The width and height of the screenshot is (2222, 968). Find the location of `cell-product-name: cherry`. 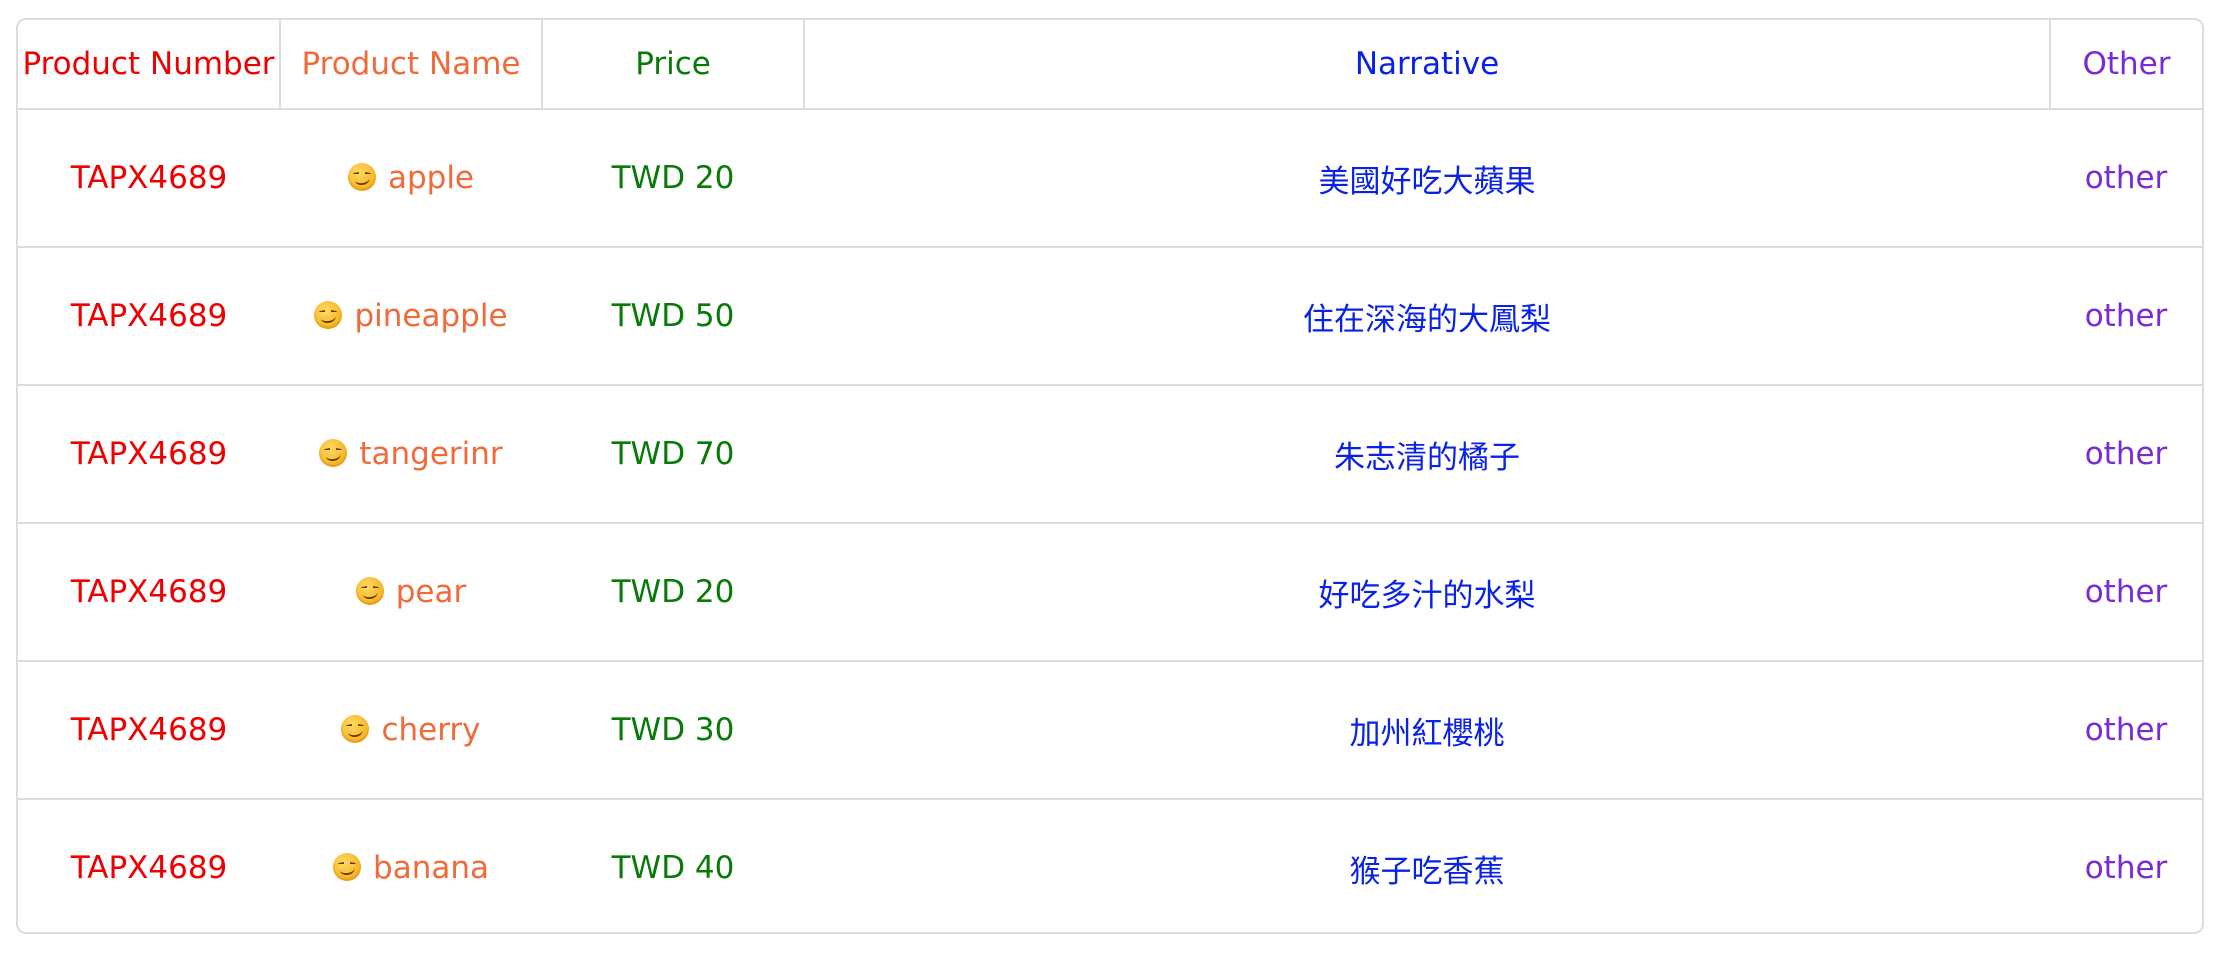

cell-product-name: cherry is located at coordinates (411, 730).